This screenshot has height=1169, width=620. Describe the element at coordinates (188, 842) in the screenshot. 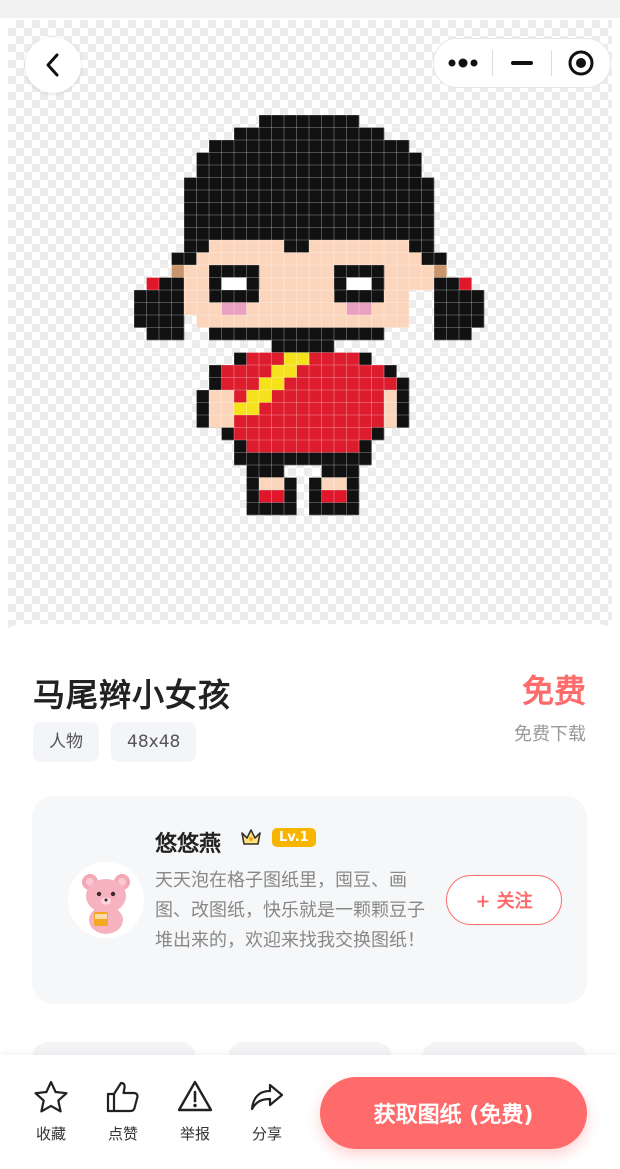

I see `author-name: 悠悠燕` at that location.